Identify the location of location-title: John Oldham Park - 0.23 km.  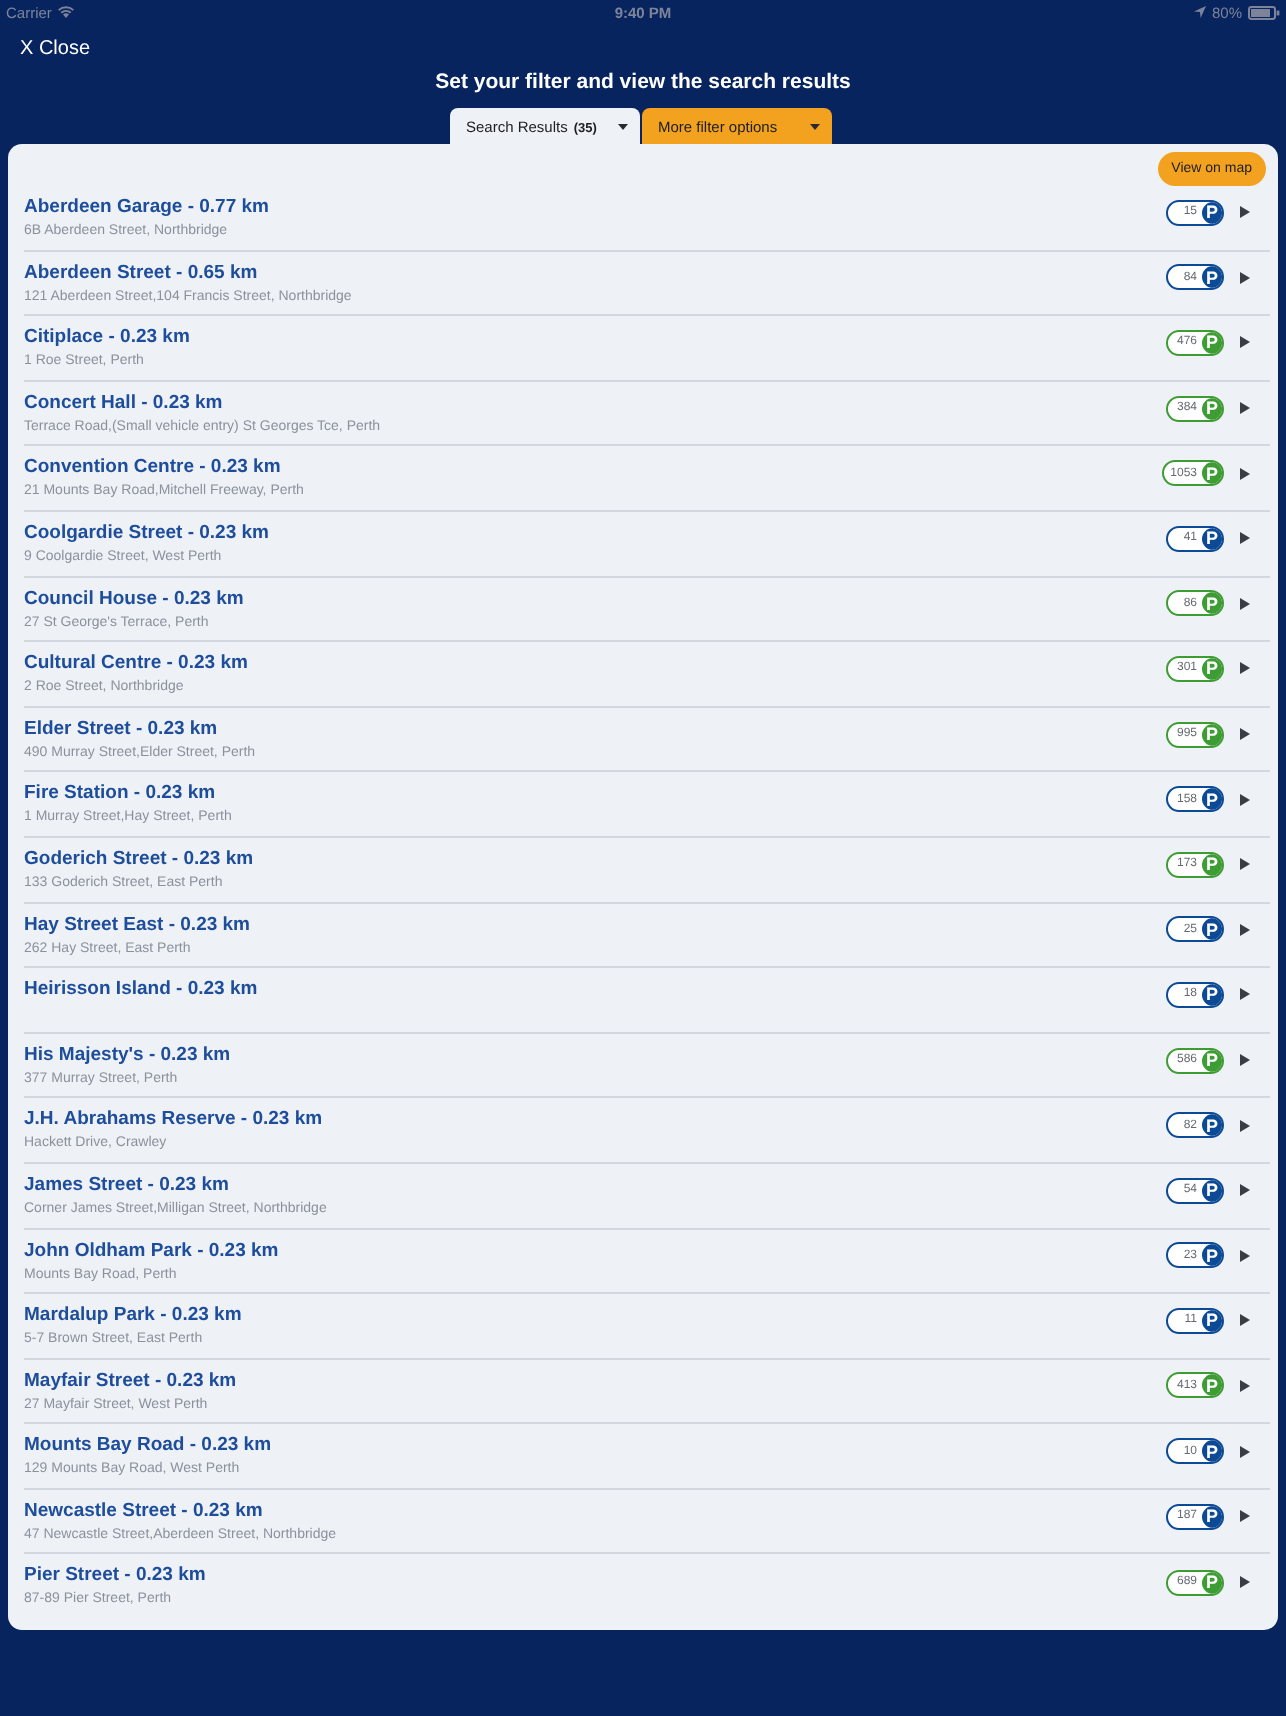
(151, 1250).